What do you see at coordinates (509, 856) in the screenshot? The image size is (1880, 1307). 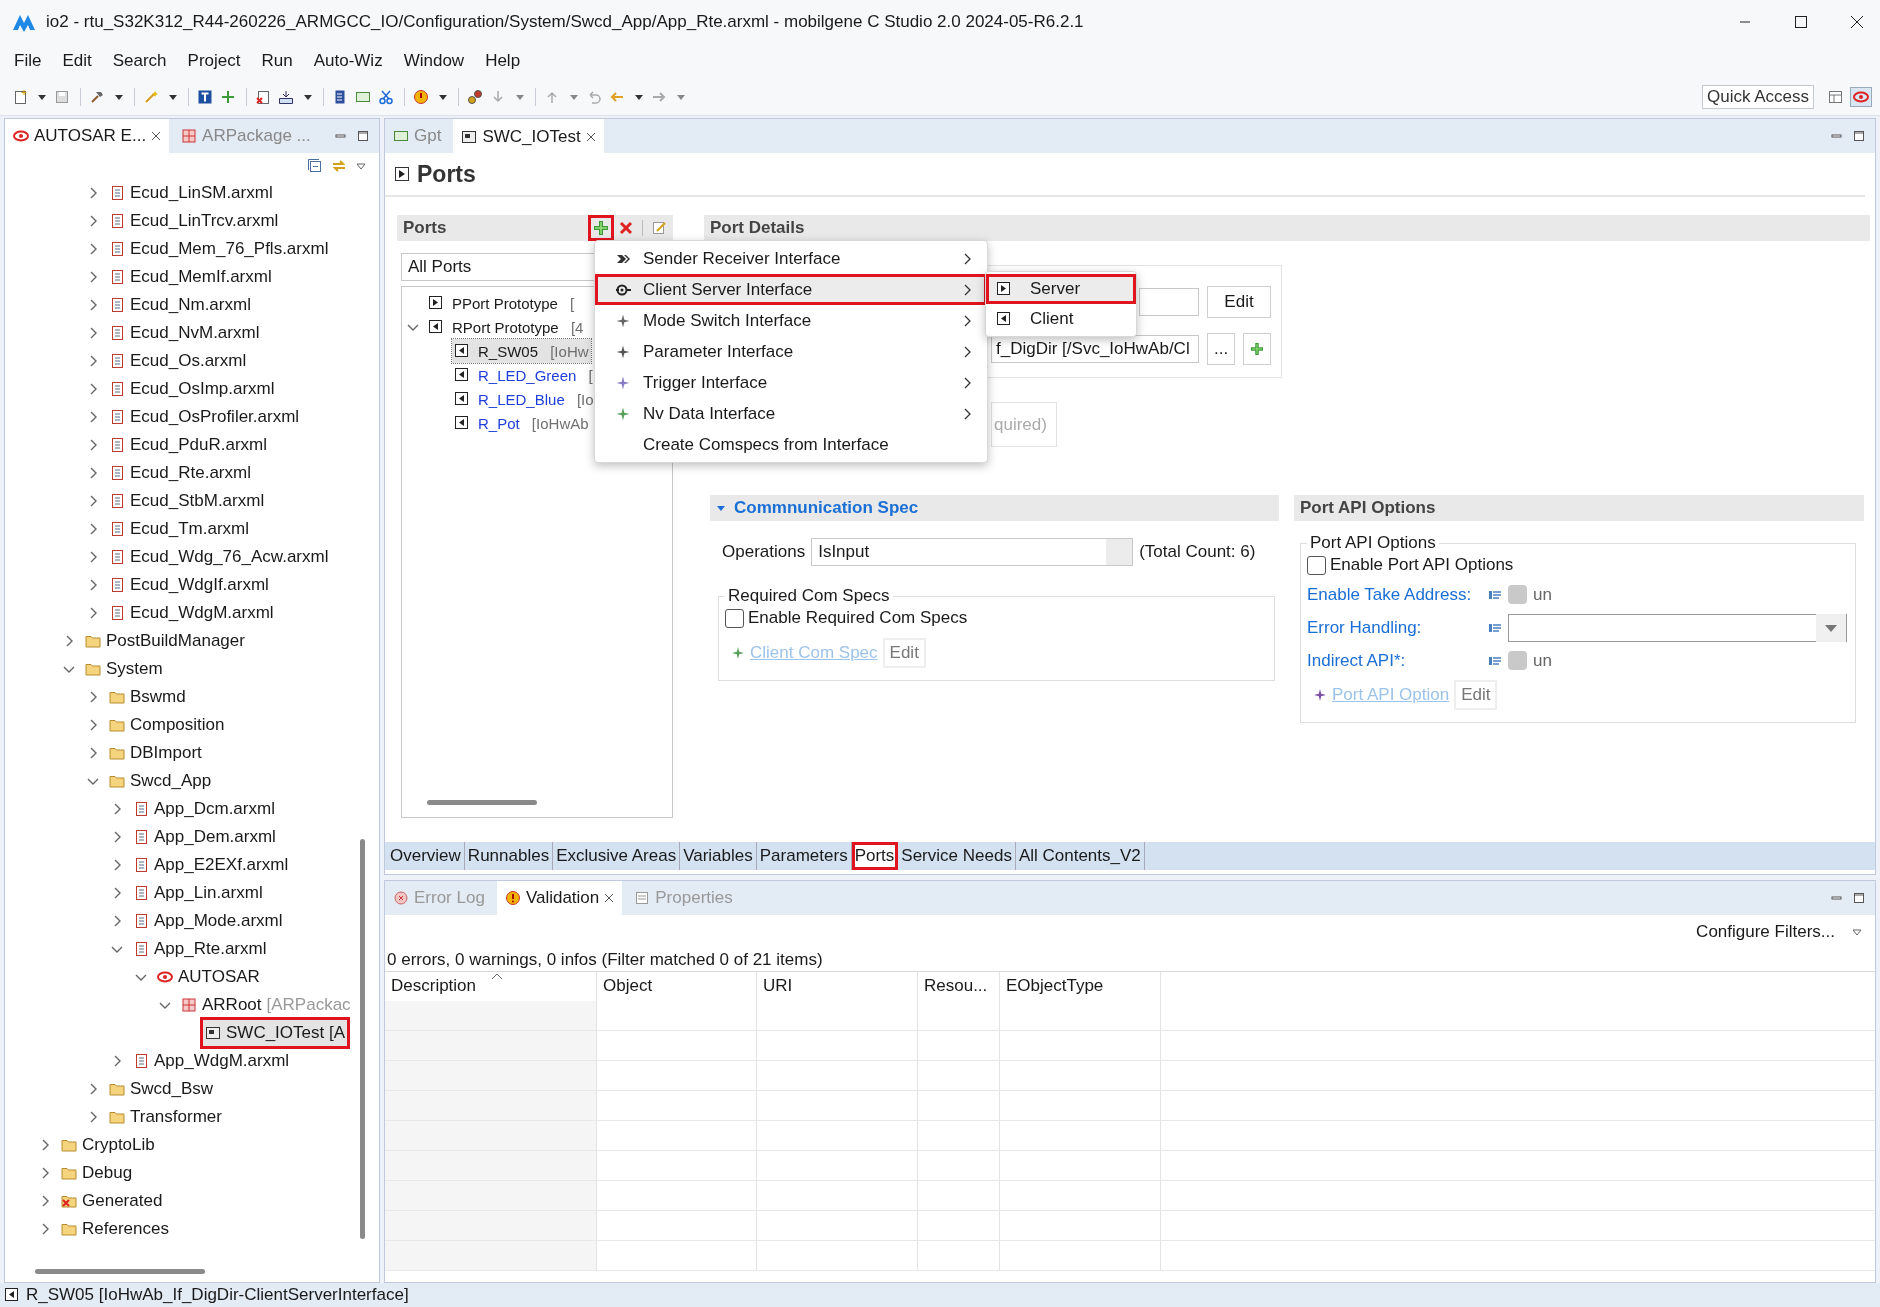 I see `page-tab: Runnables` at bounding box center [509, 856].